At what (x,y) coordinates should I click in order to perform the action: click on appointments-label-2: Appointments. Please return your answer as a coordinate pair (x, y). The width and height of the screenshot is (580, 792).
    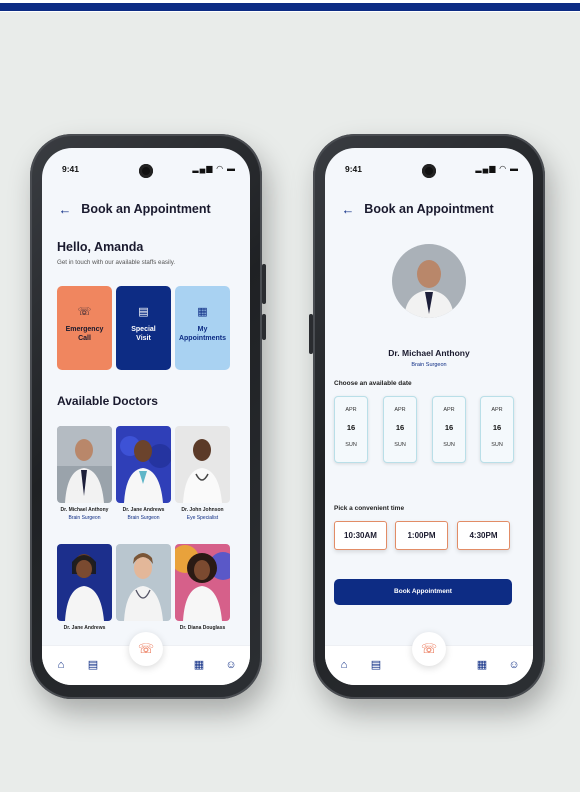
    Looking at the image, I should click on (202, 338).